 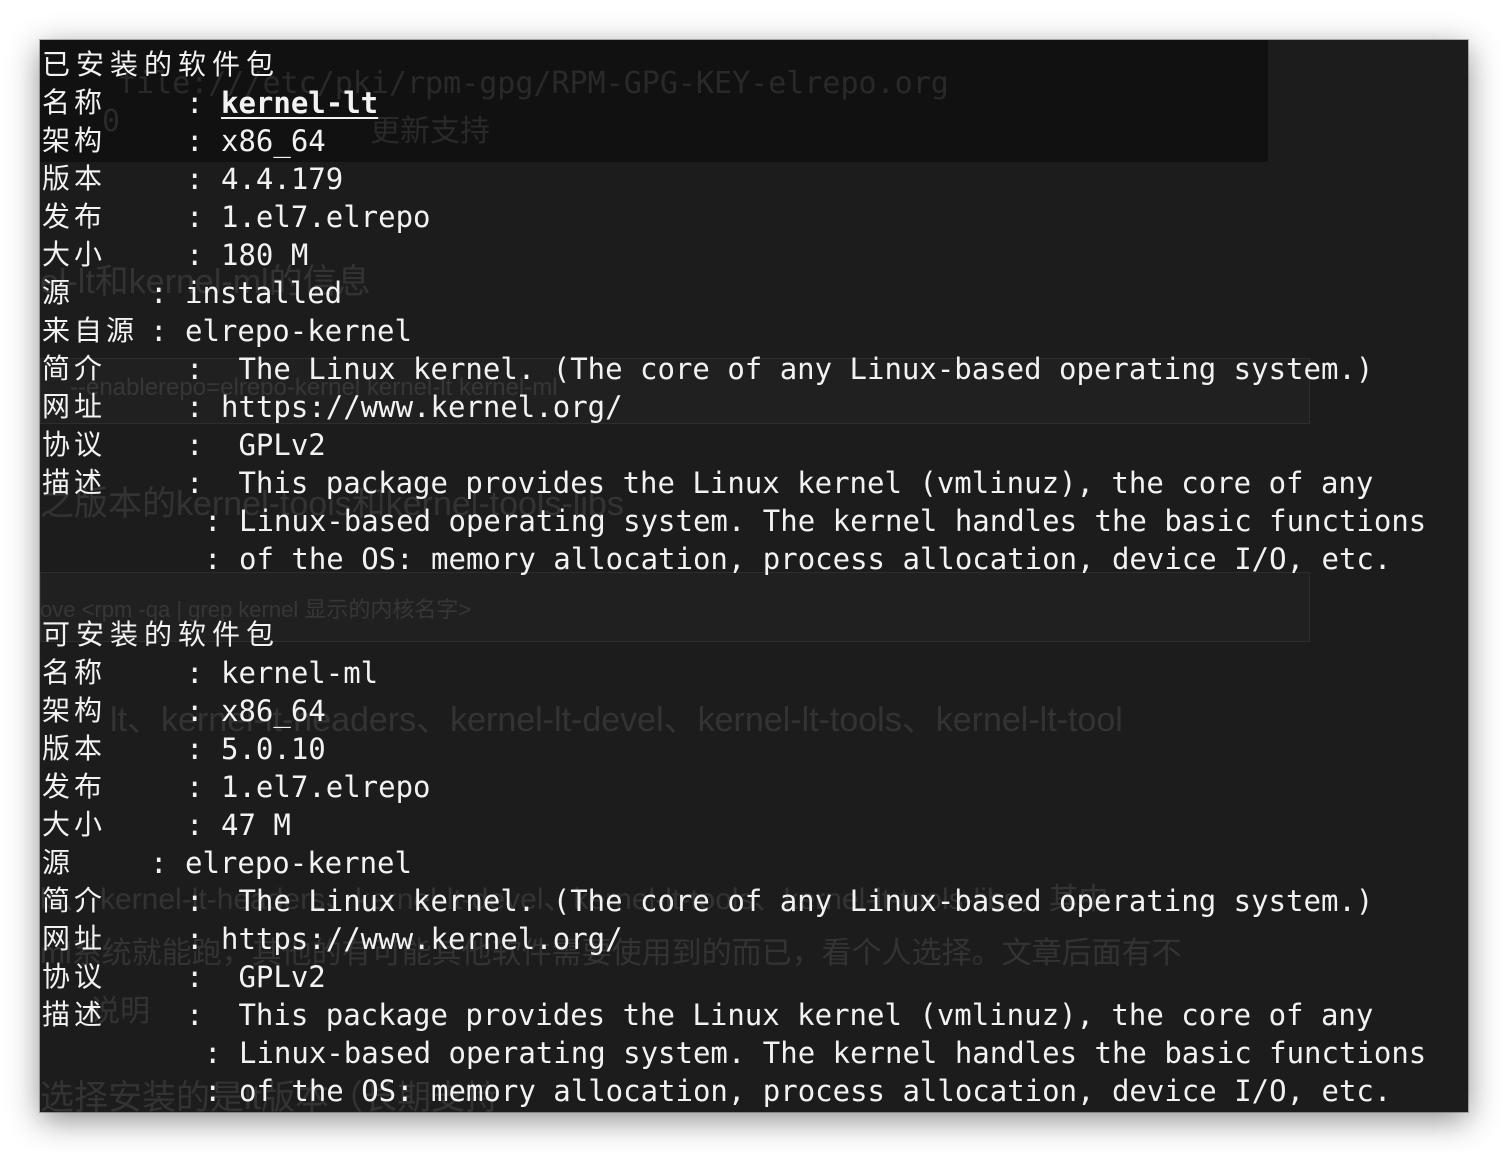 What do you see at coordinates (754, 407) in the screenshot?
I see `installed-url-row: 网址 : https://www.kernel.org/` at bounding box center [754, 407].